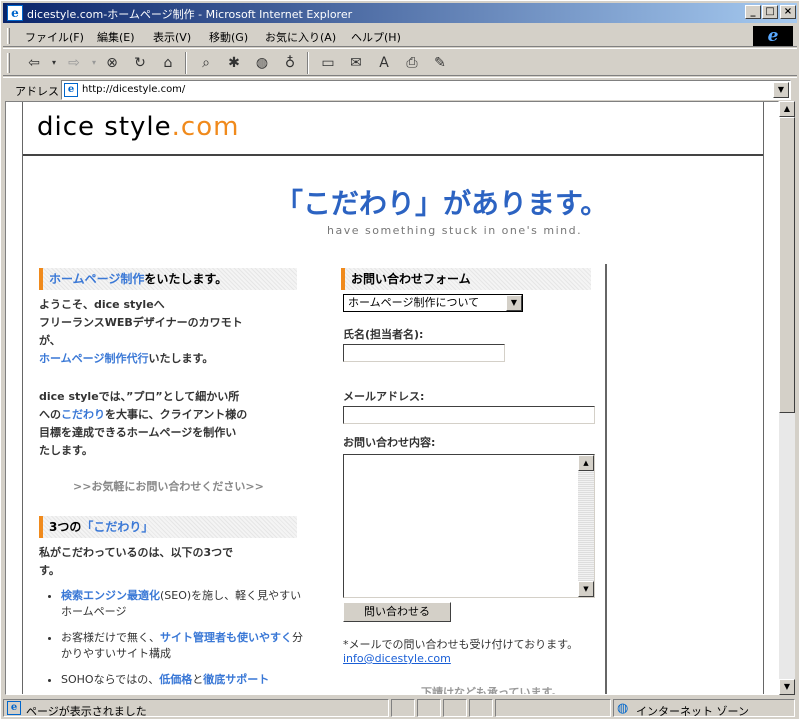 Image resolution: width=800 pixels, height=720 pixels. I want to click on page-icon: e, so click(71, 90).